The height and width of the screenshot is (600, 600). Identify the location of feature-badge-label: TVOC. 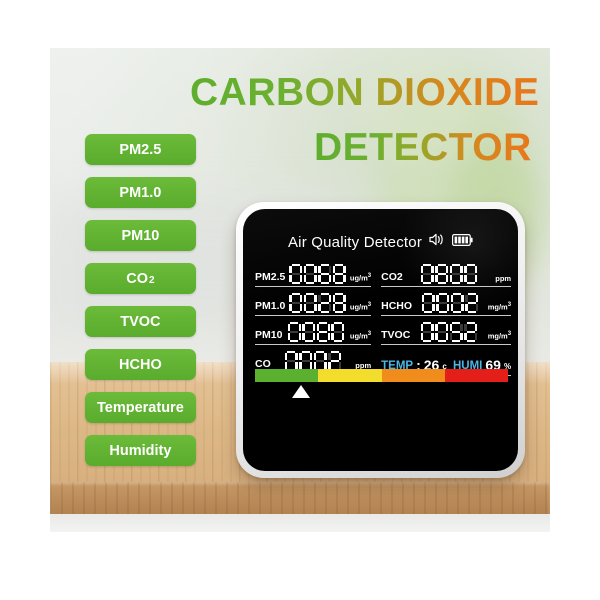
(140, 321).